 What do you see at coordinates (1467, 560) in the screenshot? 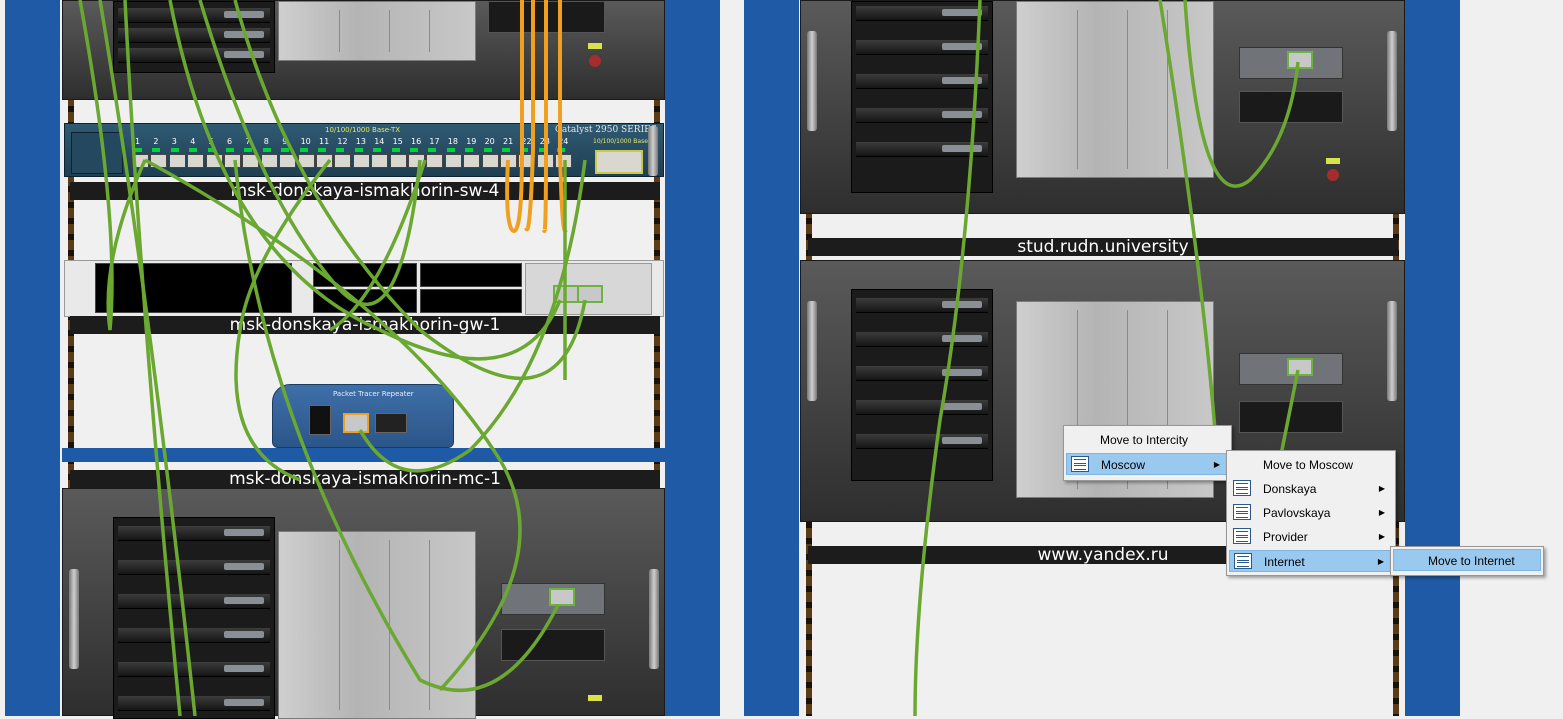
I see `menu-item-move-to-internet: Move to Internet` at bounding box center [1467, 560].